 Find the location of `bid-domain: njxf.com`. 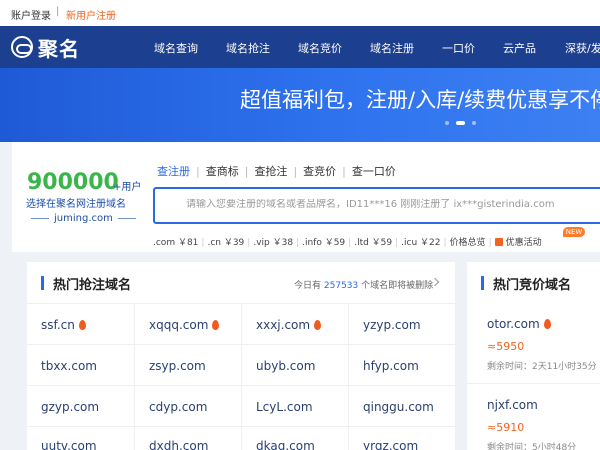

bid-domain: njxf.com is located at coordinates (512, 405).